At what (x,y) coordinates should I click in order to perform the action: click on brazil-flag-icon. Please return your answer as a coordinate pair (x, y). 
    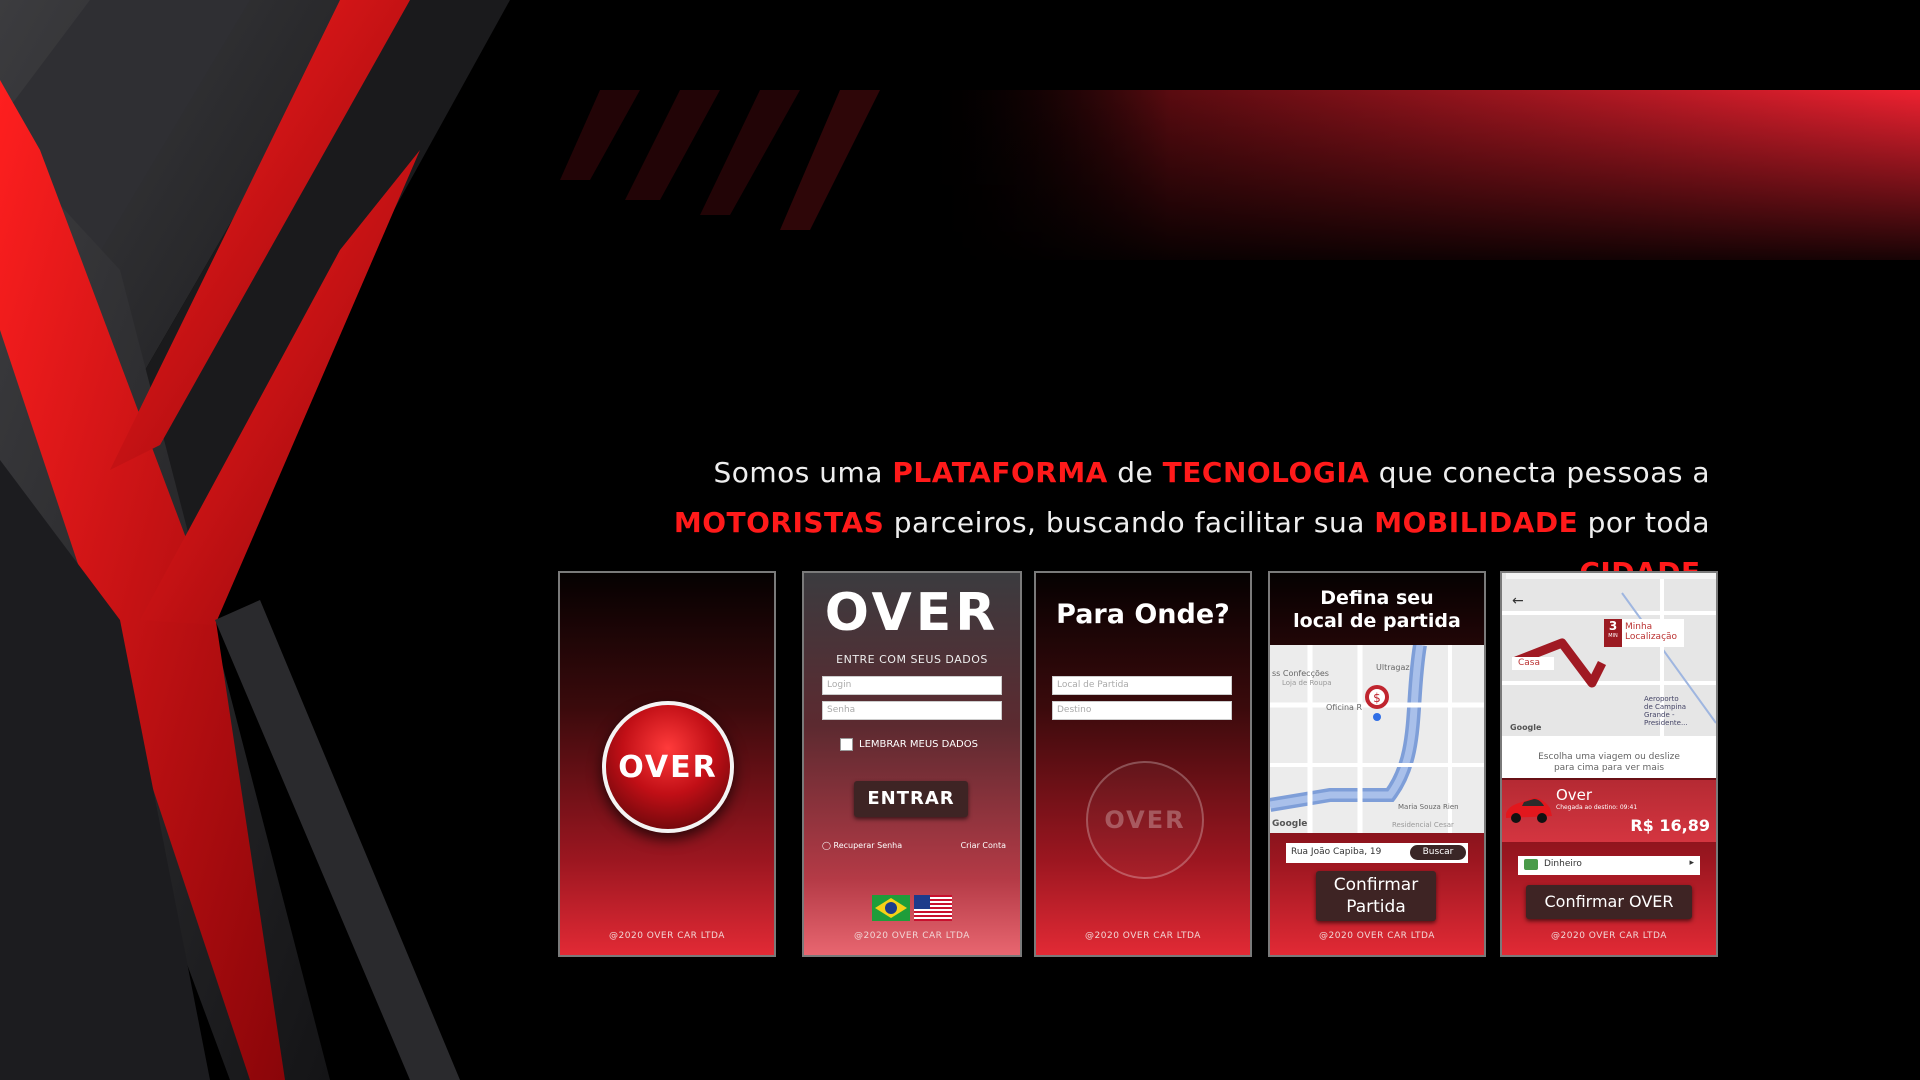
    Looking at the image, I should click on (891, 908).